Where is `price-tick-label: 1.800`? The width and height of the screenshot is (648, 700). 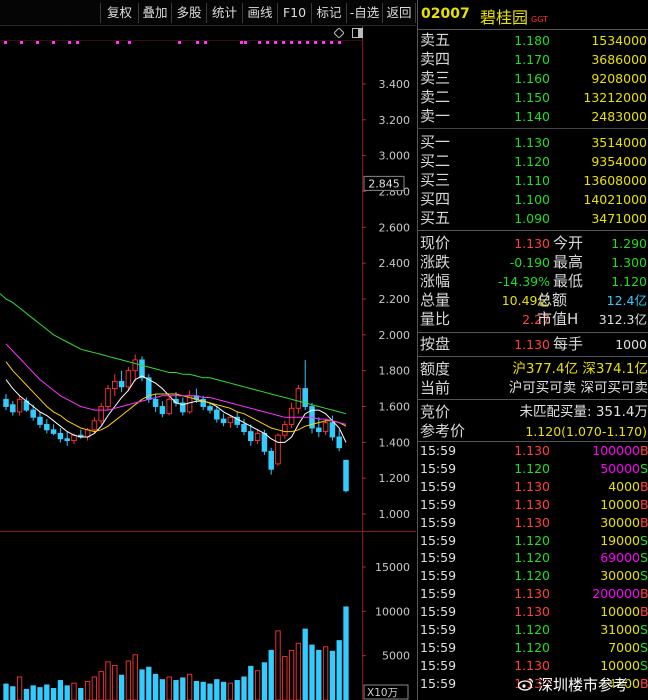 price-tick-label: 1.800 is located at coordinates (395, 371).